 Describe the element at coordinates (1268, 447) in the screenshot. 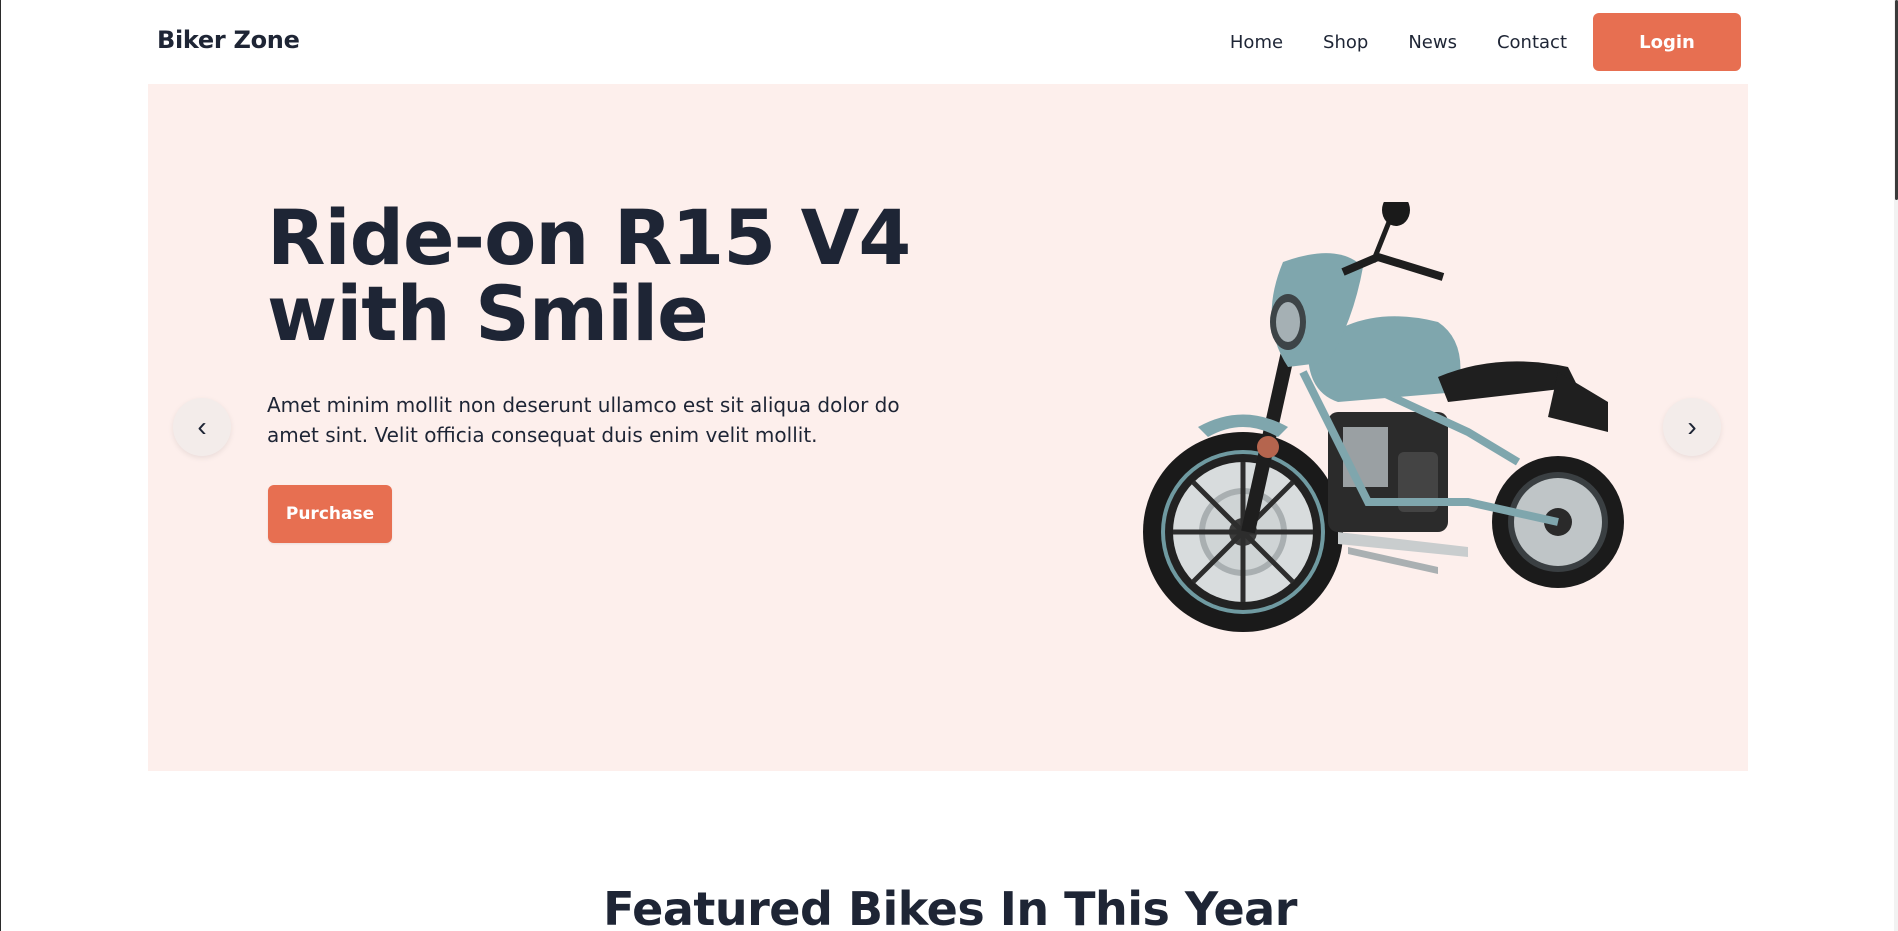

I see `slider-dot-indicator` at that location.